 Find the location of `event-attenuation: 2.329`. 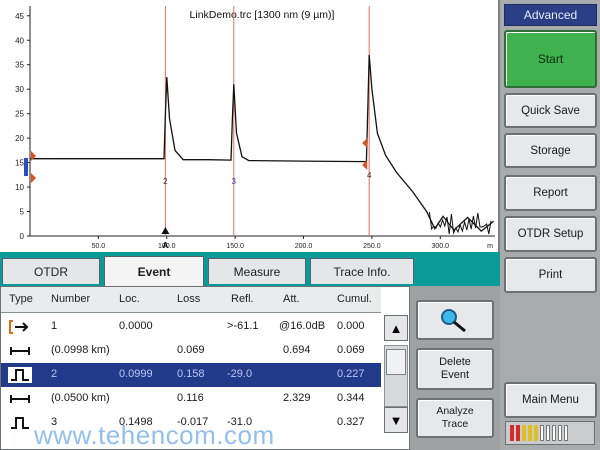

event-attenuation: 2.329 is located at coordinates (297, 398).